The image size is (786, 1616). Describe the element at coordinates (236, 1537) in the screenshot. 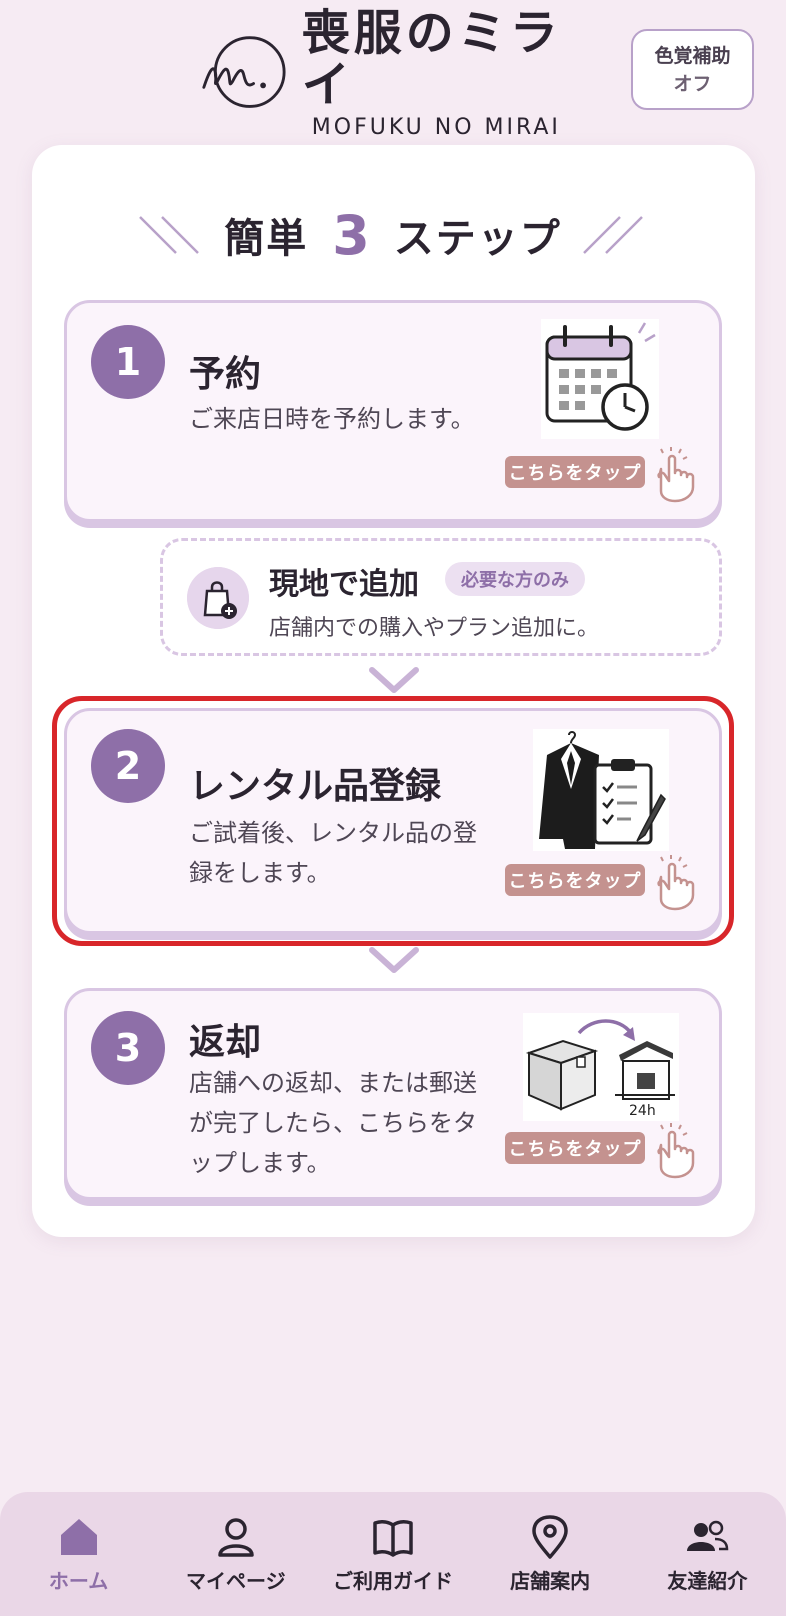

I see `user-icon` at that location.